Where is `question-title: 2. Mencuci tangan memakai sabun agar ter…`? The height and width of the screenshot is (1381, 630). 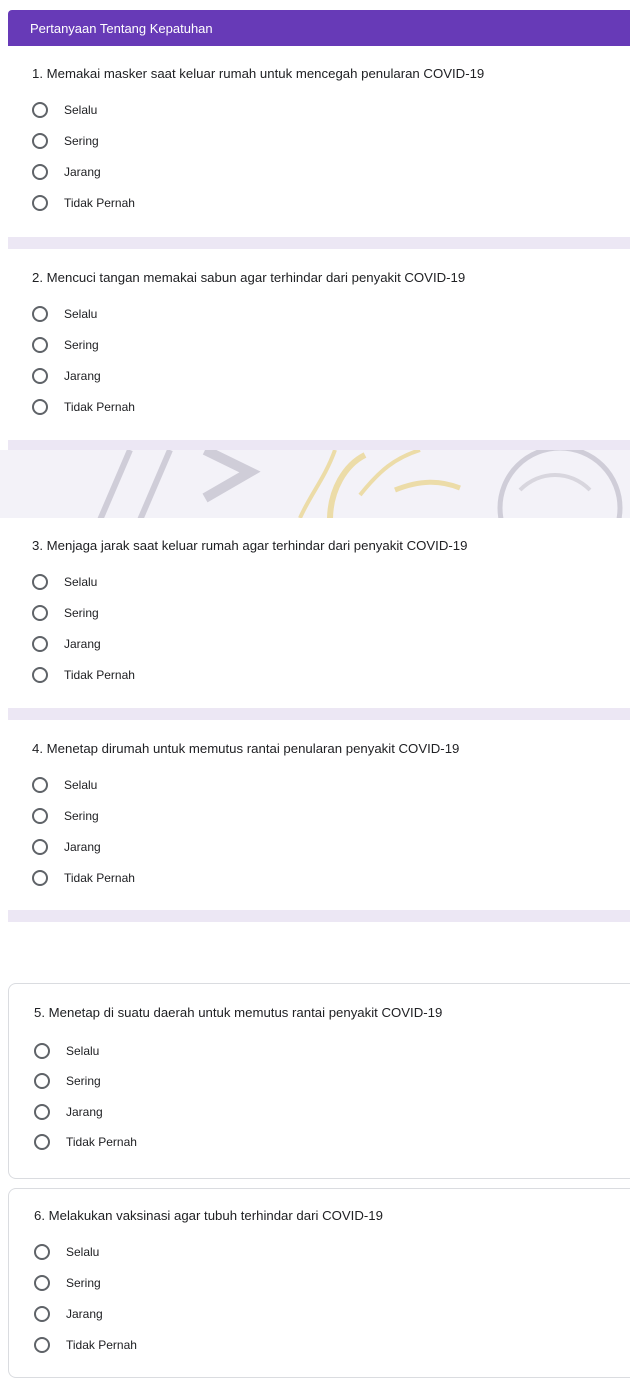
question-title: 2. Mencuci tangan memakai sabun agar ter… is located at coordinates (249, 277).